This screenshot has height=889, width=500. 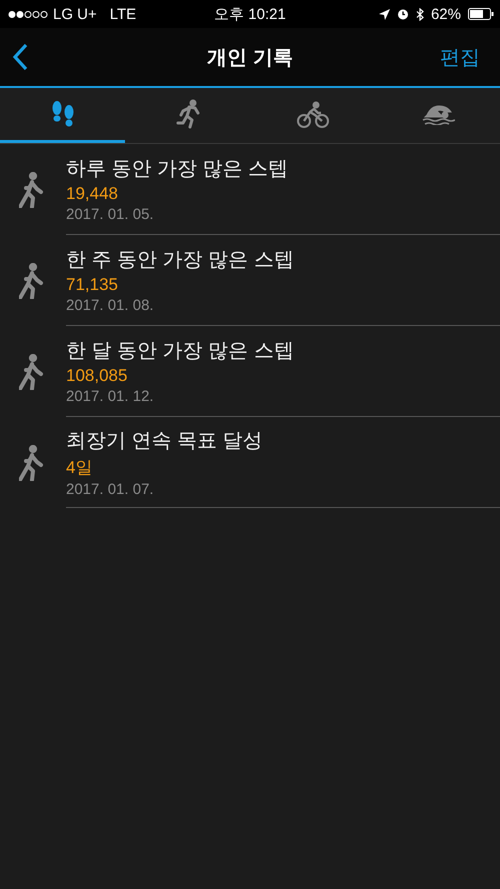 I want to click on swimmer-icon, so click(x=437, y=114).